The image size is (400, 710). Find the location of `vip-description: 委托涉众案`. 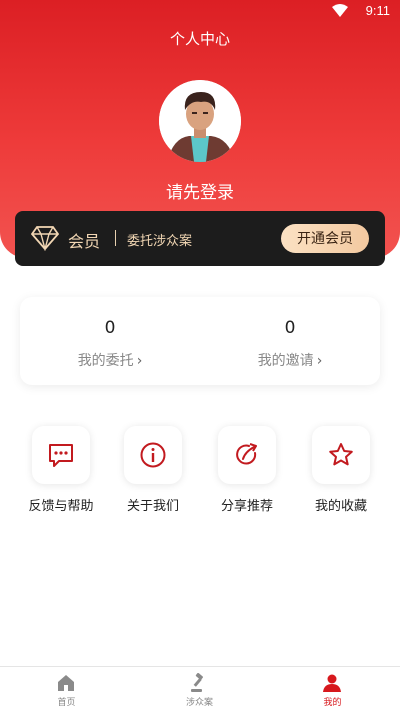

vip-description: 委托涉众案 is located at coordinates (160, 241).